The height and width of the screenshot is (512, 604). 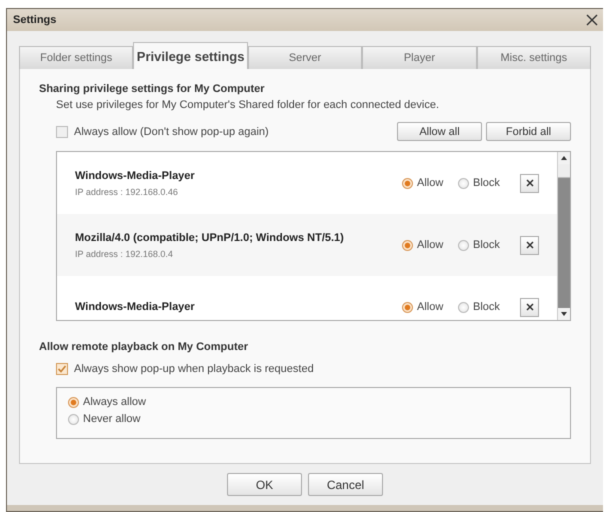 I want to click on radio-label: Always allow, so click(x=114, y=402).